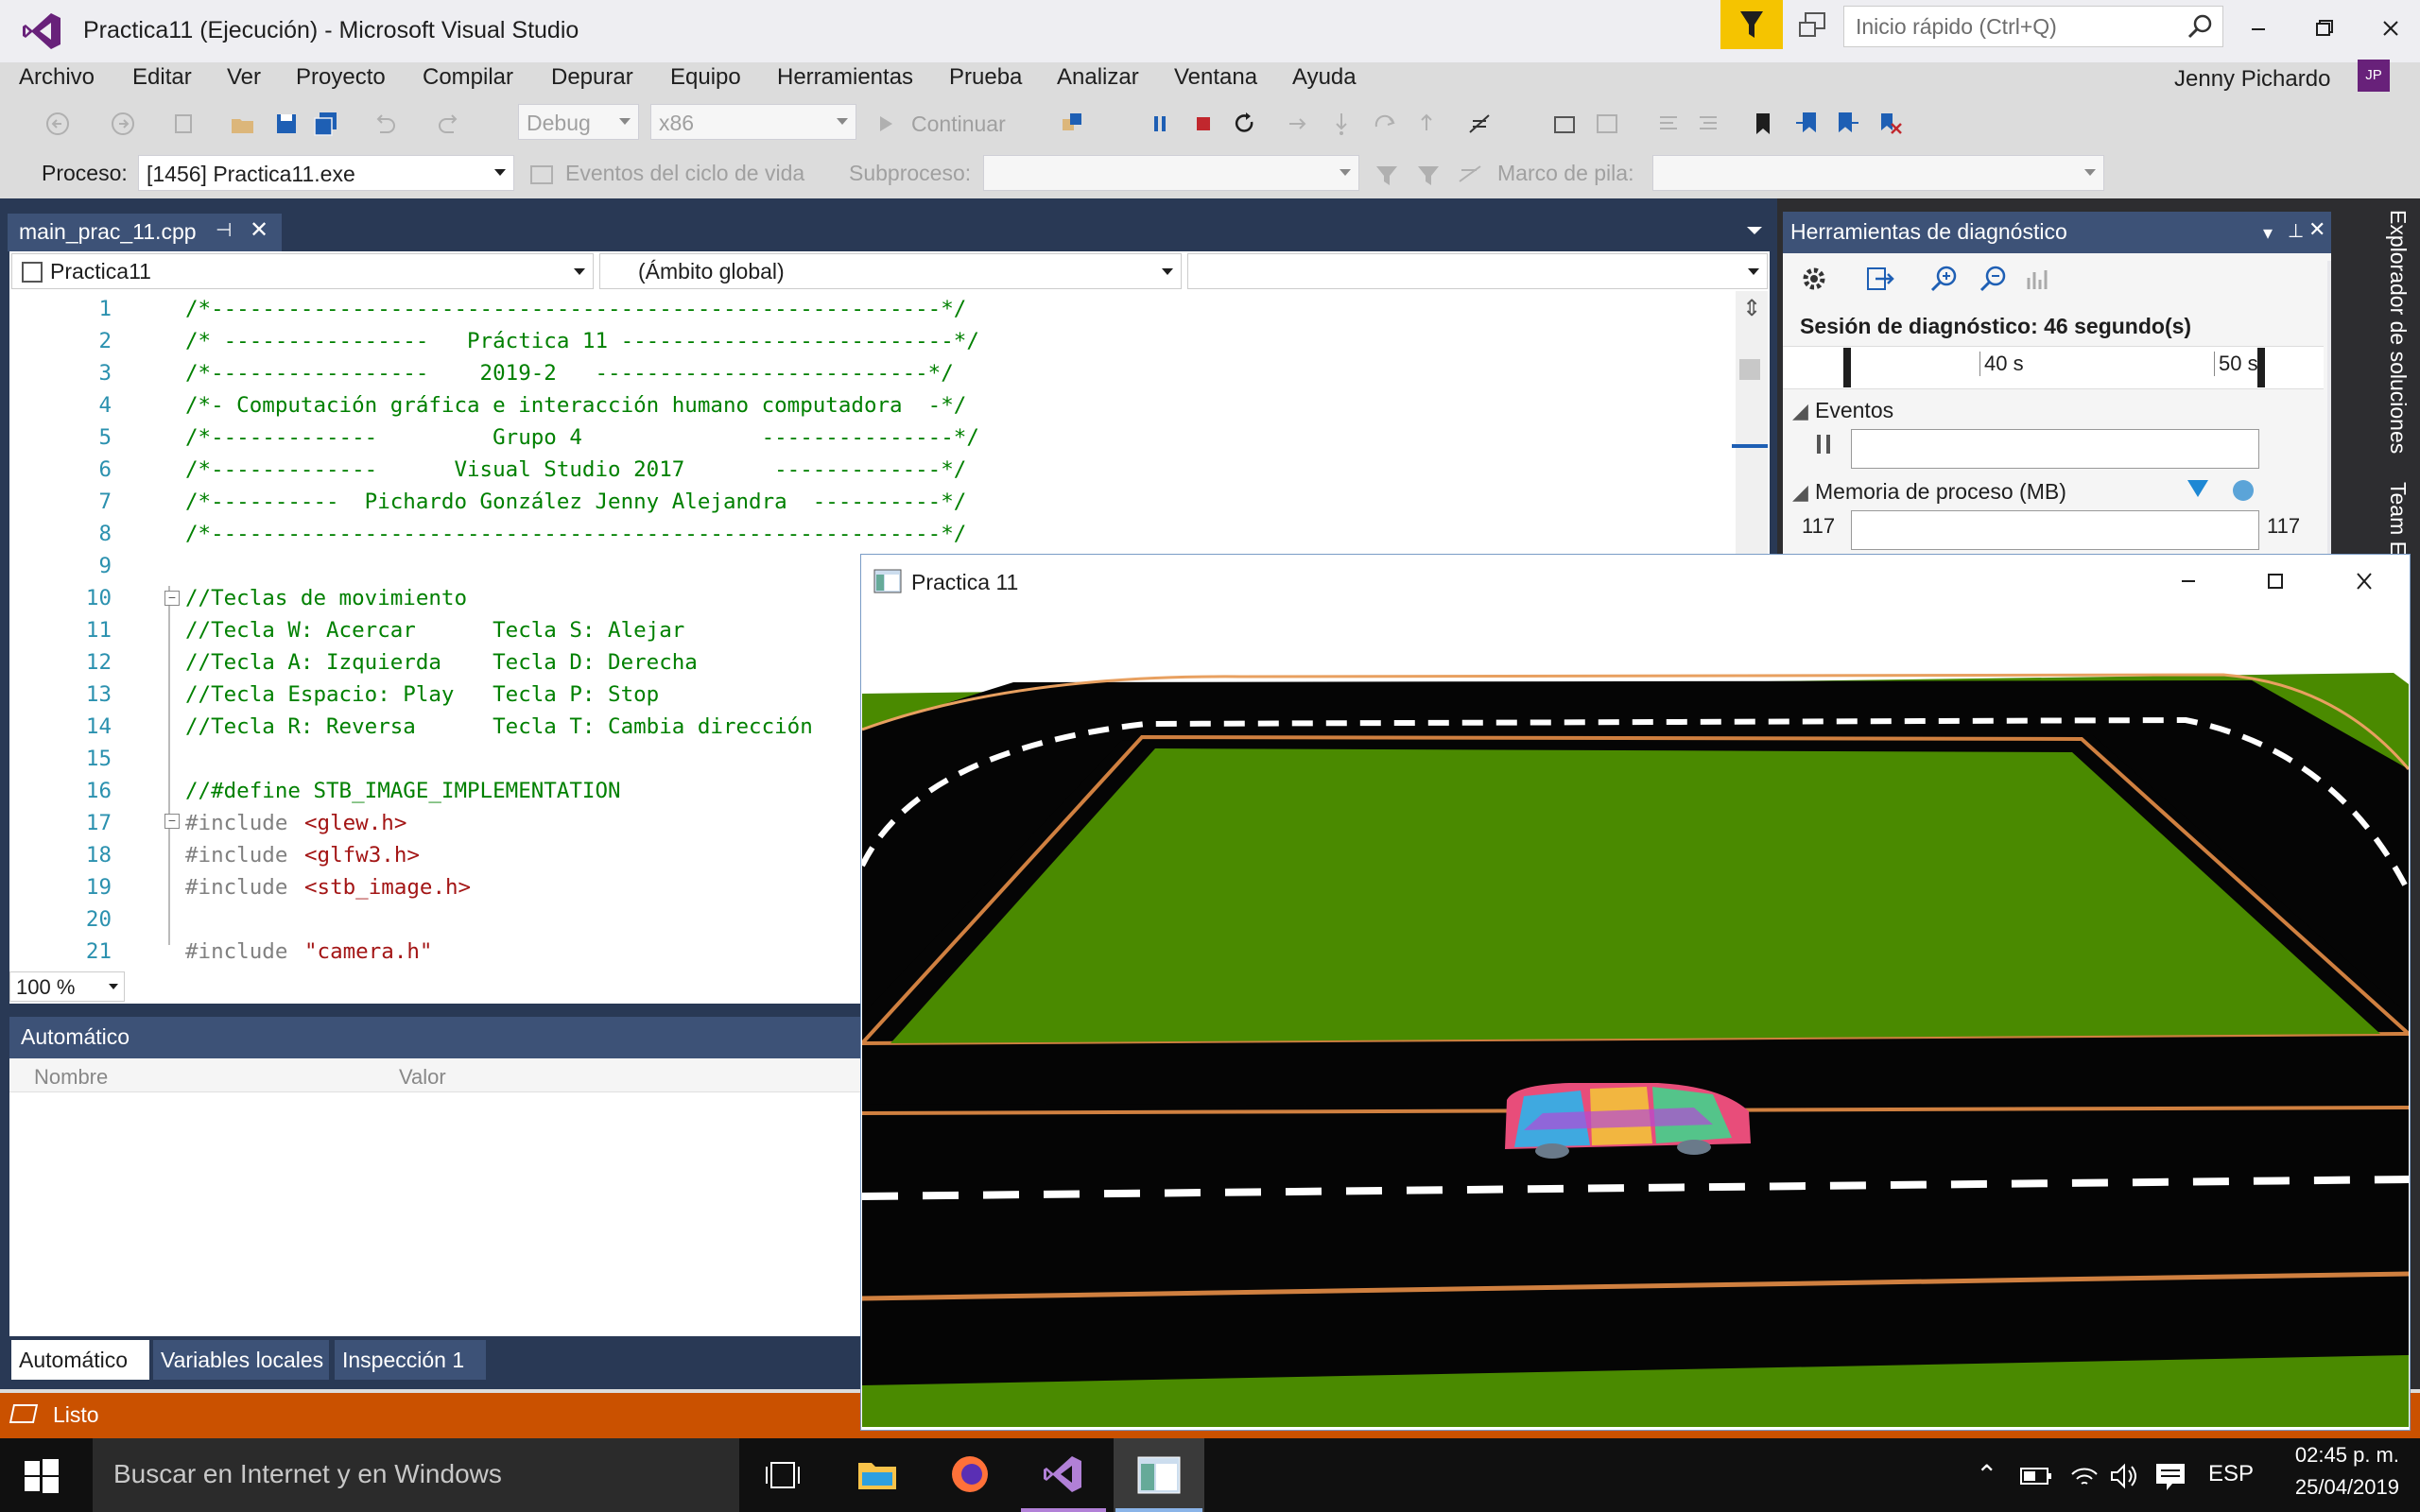 The width and height of the screenshot is (2420, 1512). I want to click on continue-button: Continuar, so click(959, 124).